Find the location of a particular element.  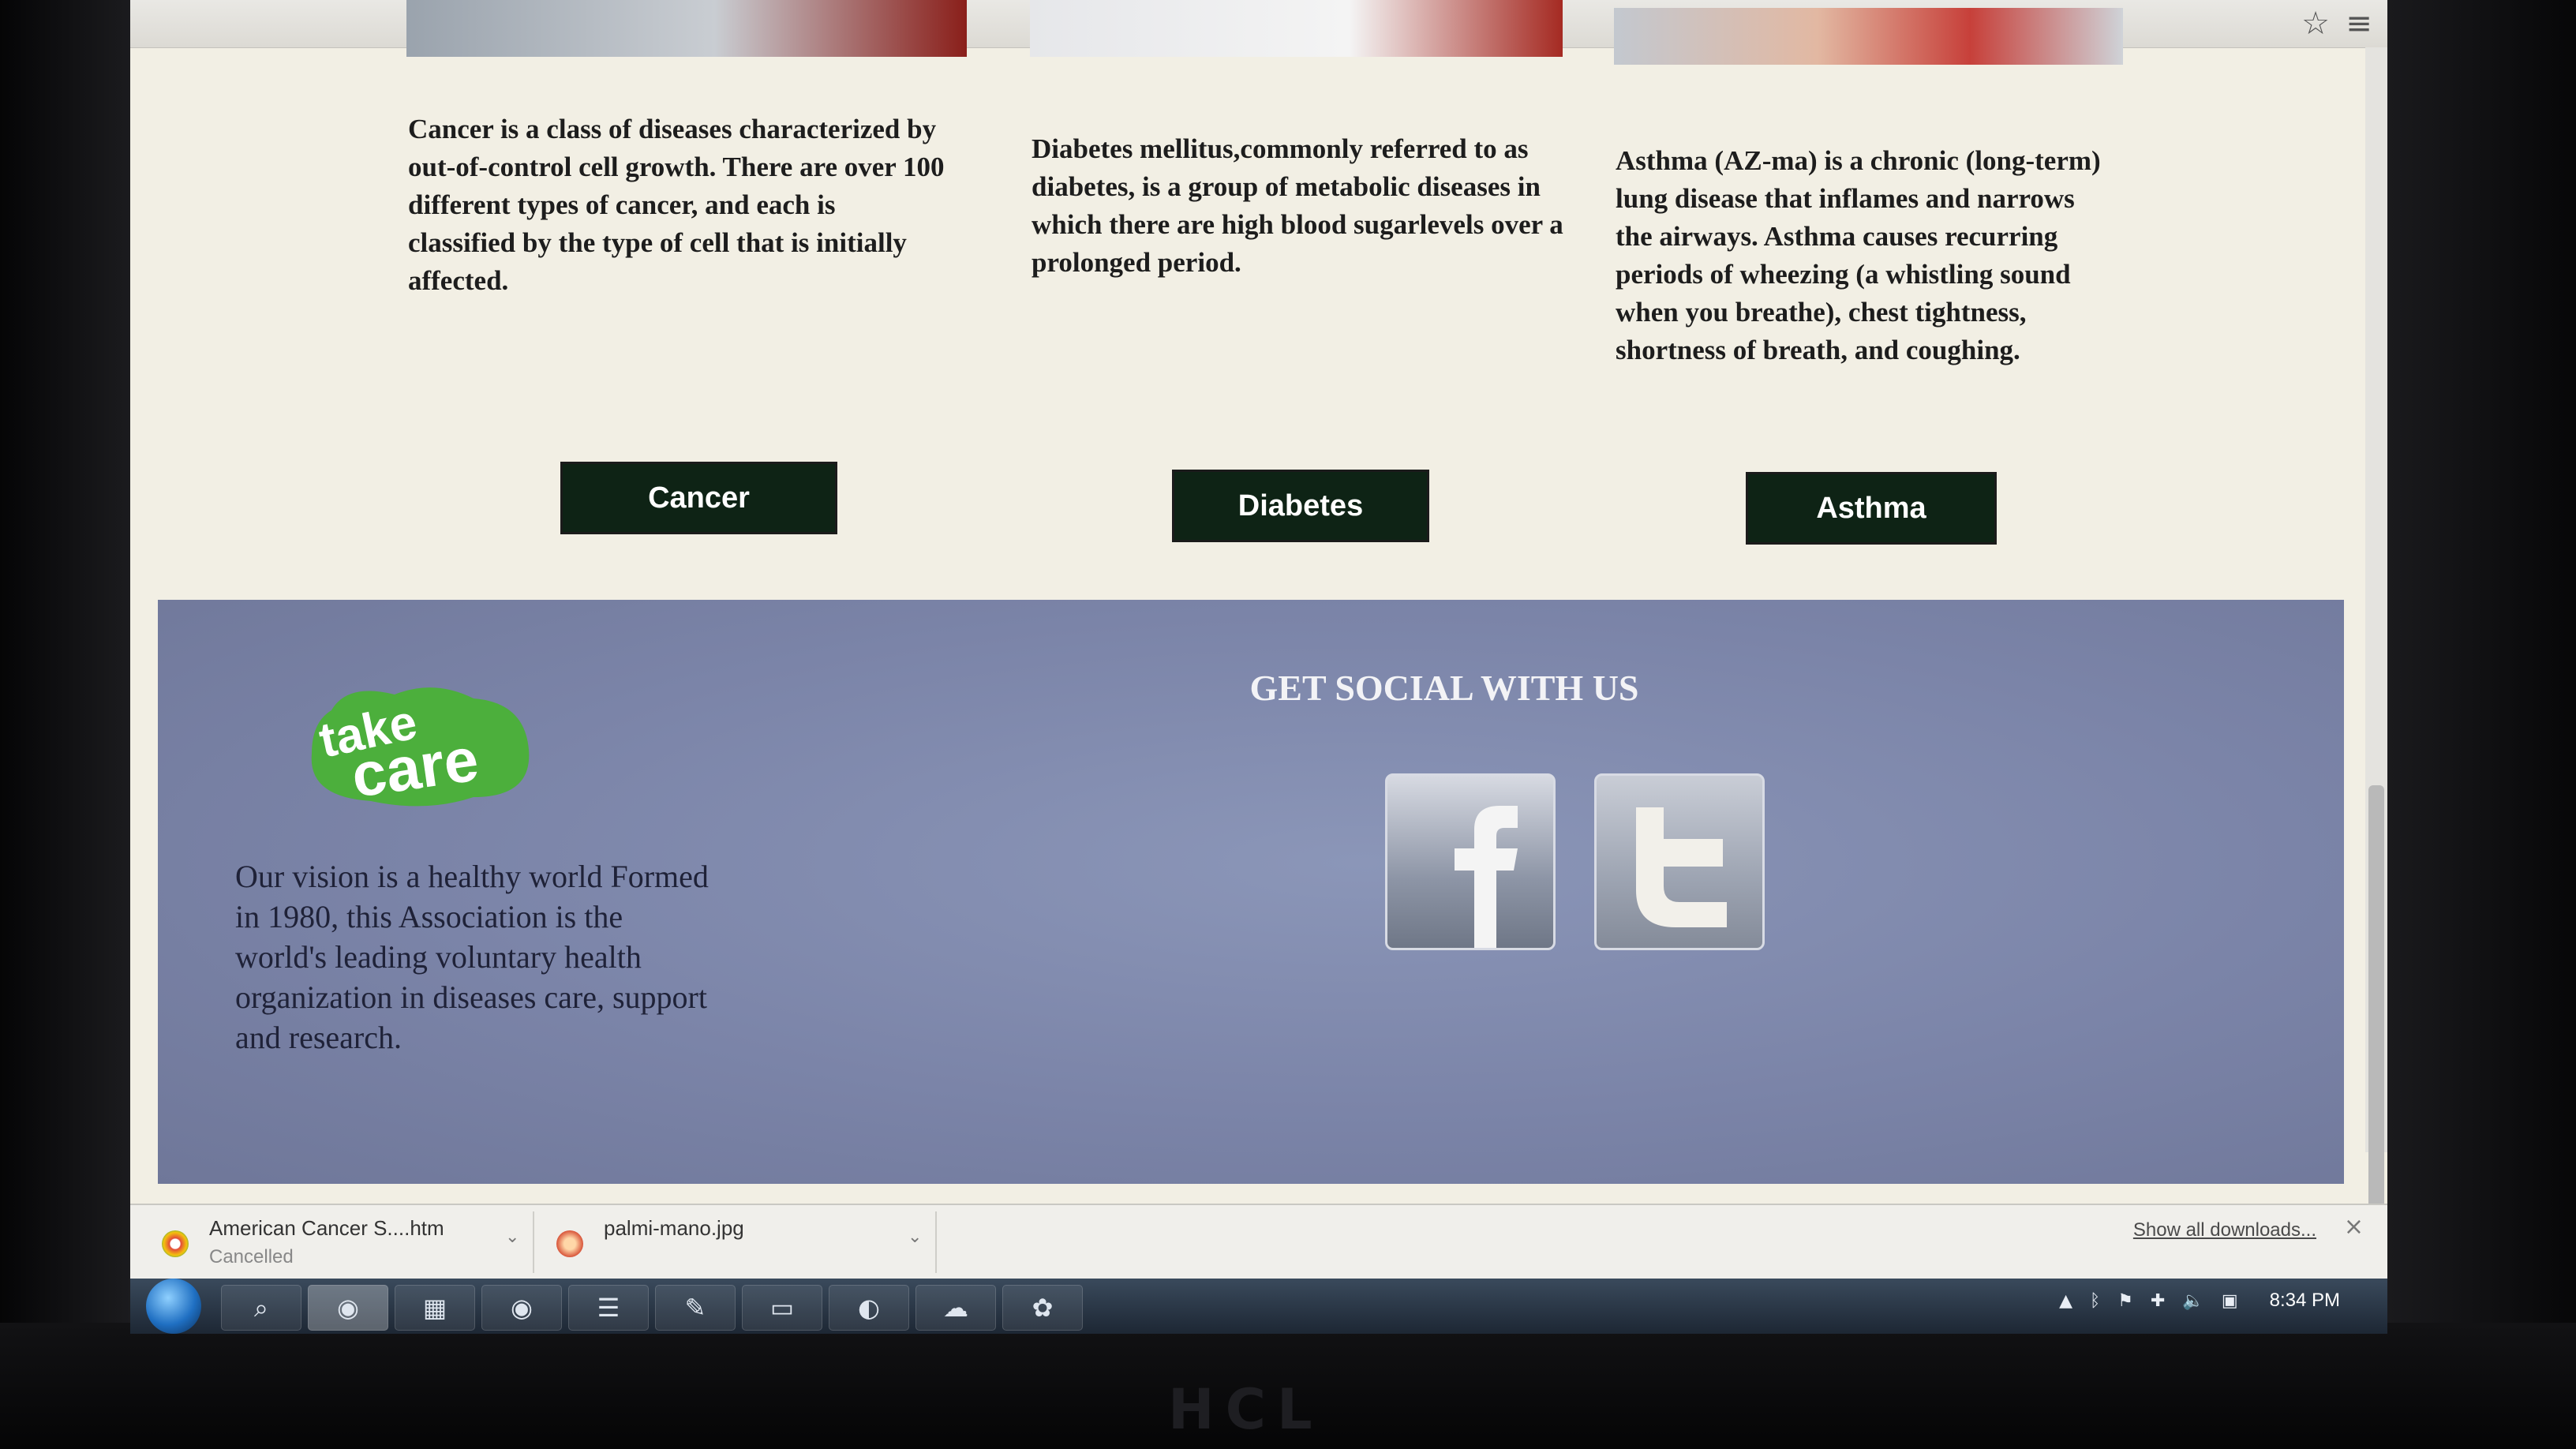

twitter-button is located at coordinates (1679, 861).